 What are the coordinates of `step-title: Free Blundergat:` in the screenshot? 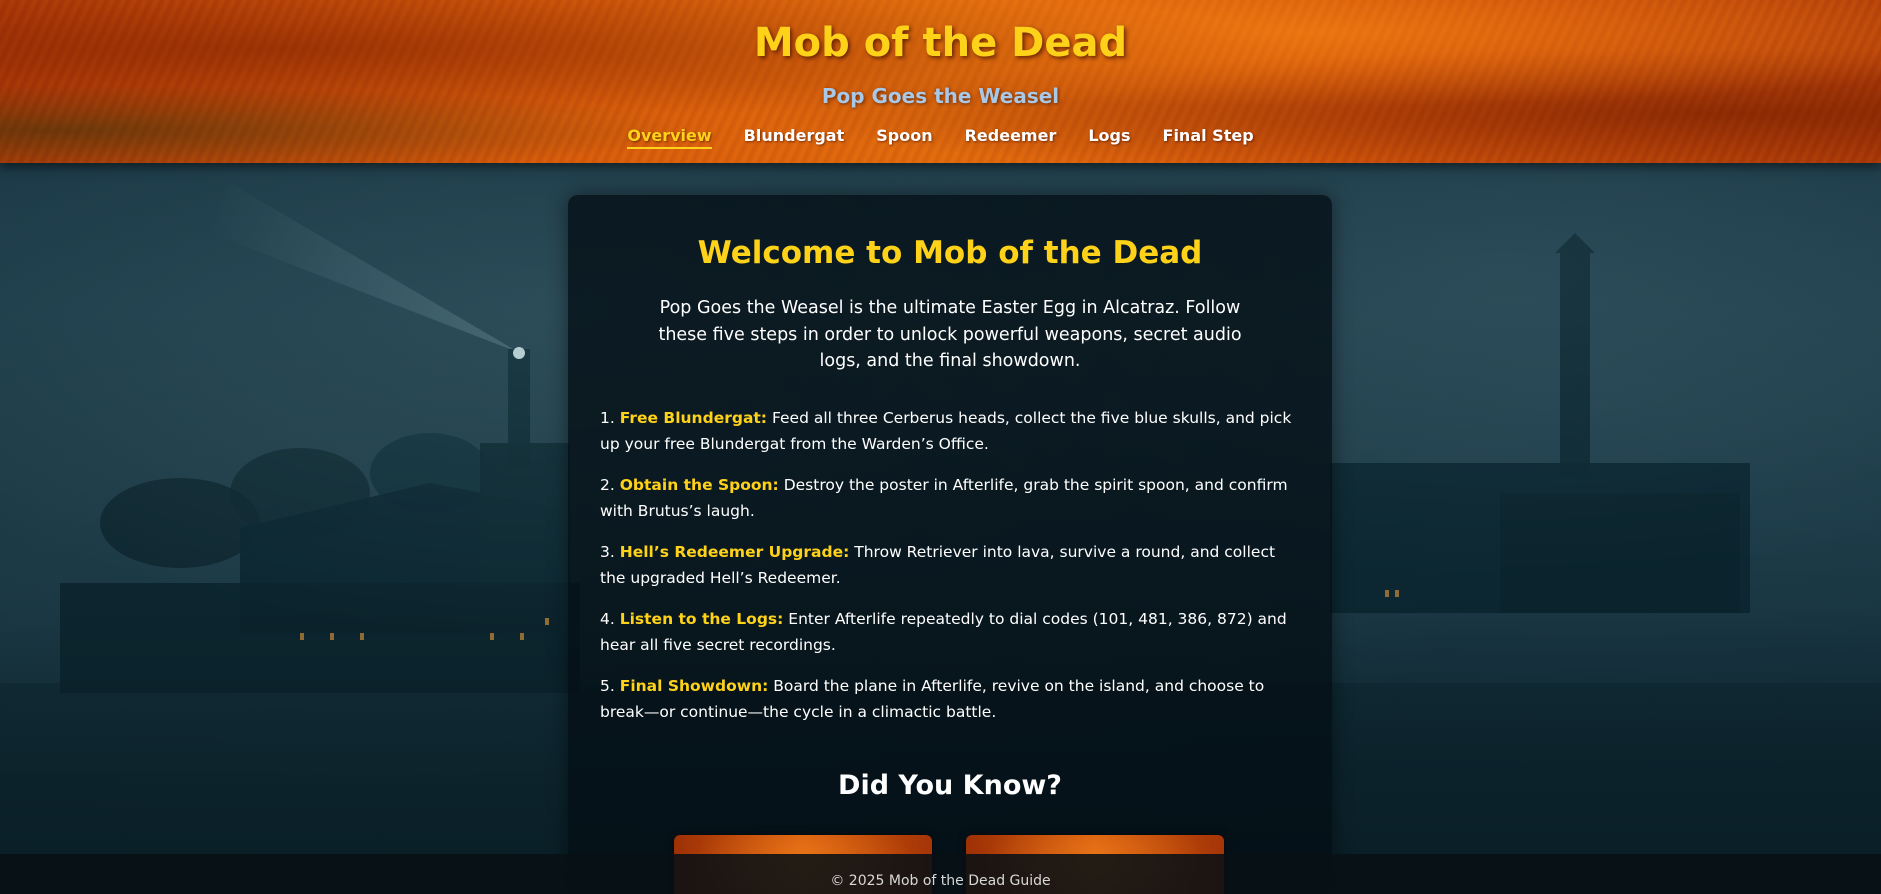 It's located at (693, 418).